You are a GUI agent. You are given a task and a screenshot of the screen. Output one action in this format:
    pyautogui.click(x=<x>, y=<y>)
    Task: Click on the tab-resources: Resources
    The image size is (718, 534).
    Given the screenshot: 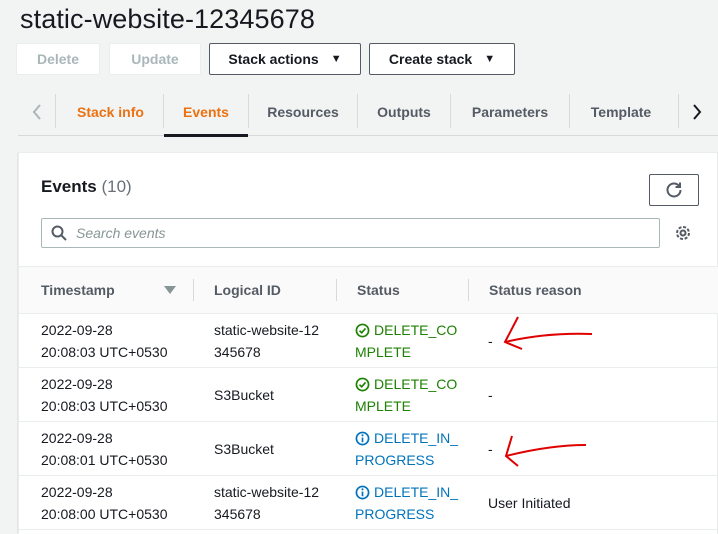 What is the action you would take?
    pyautogui.click(x=303, y=111)
    